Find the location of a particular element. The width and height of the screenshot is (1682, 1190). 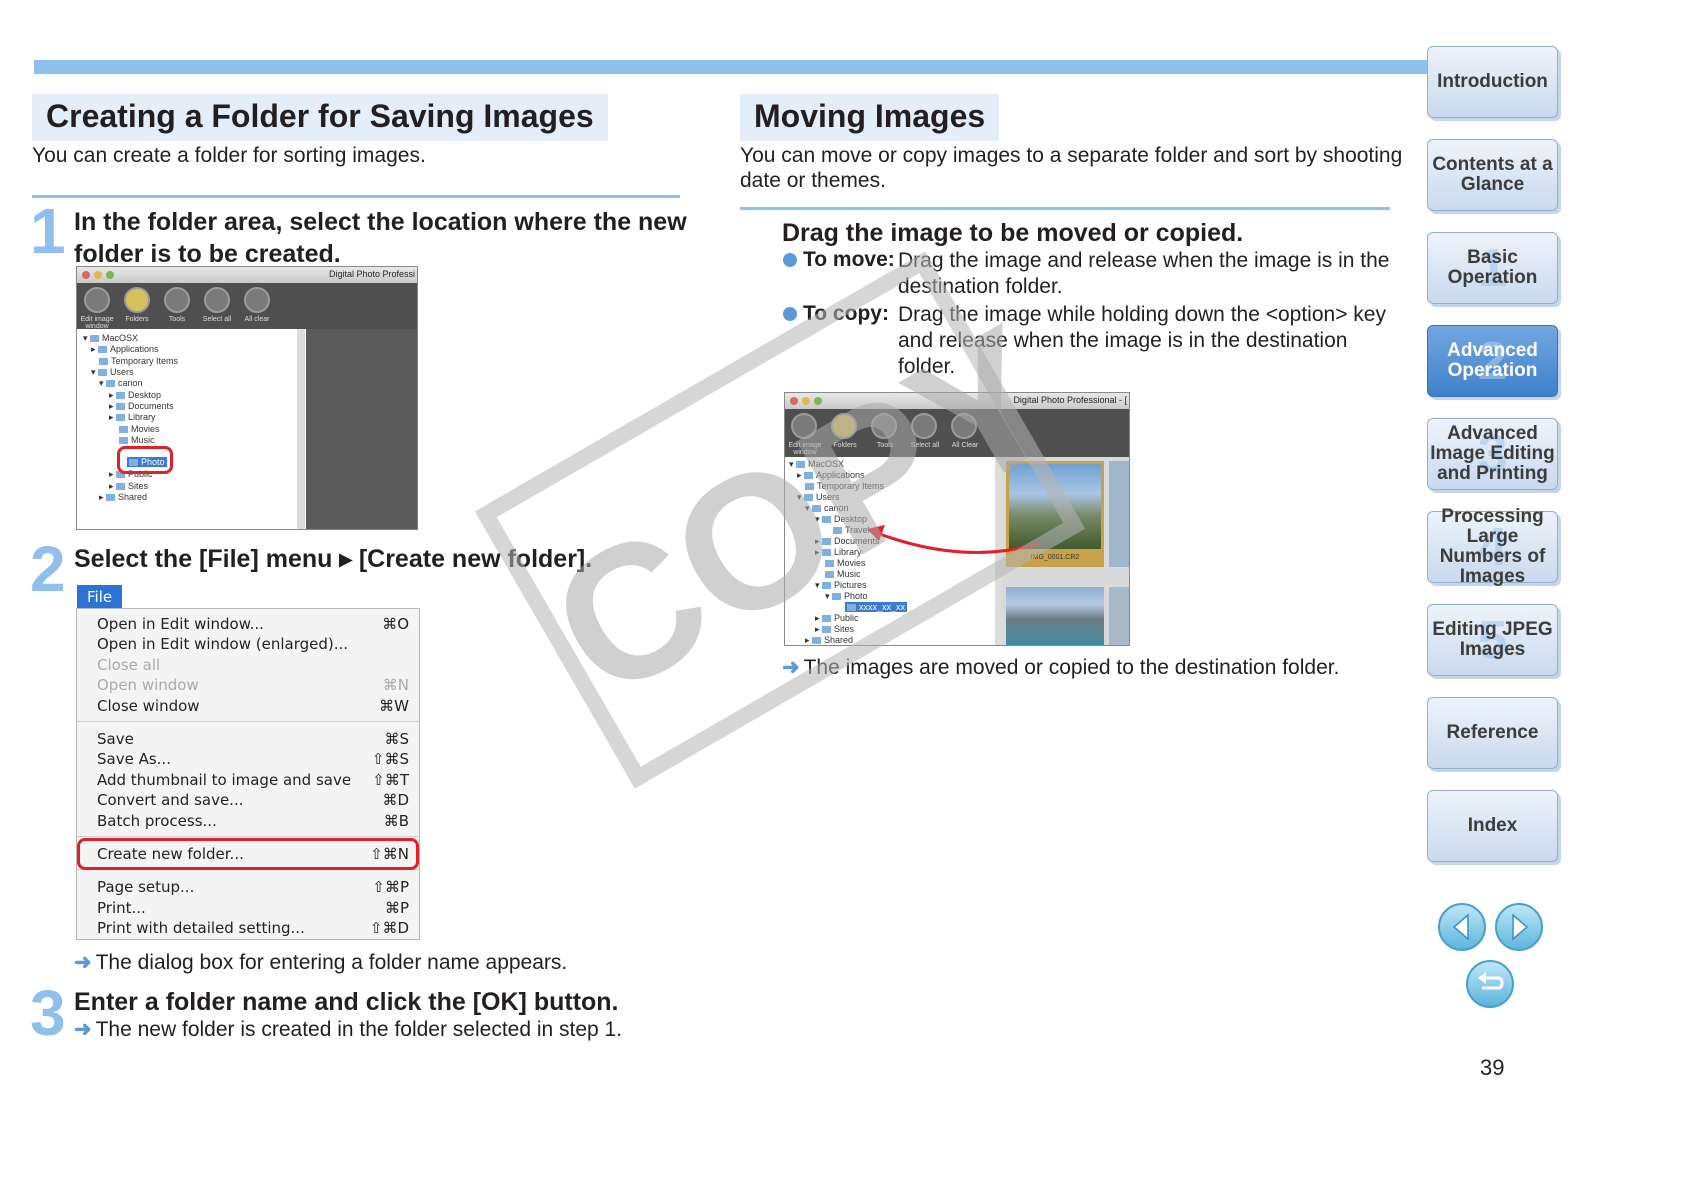

minimize-dot-icon is located at coordinates (98, 275).